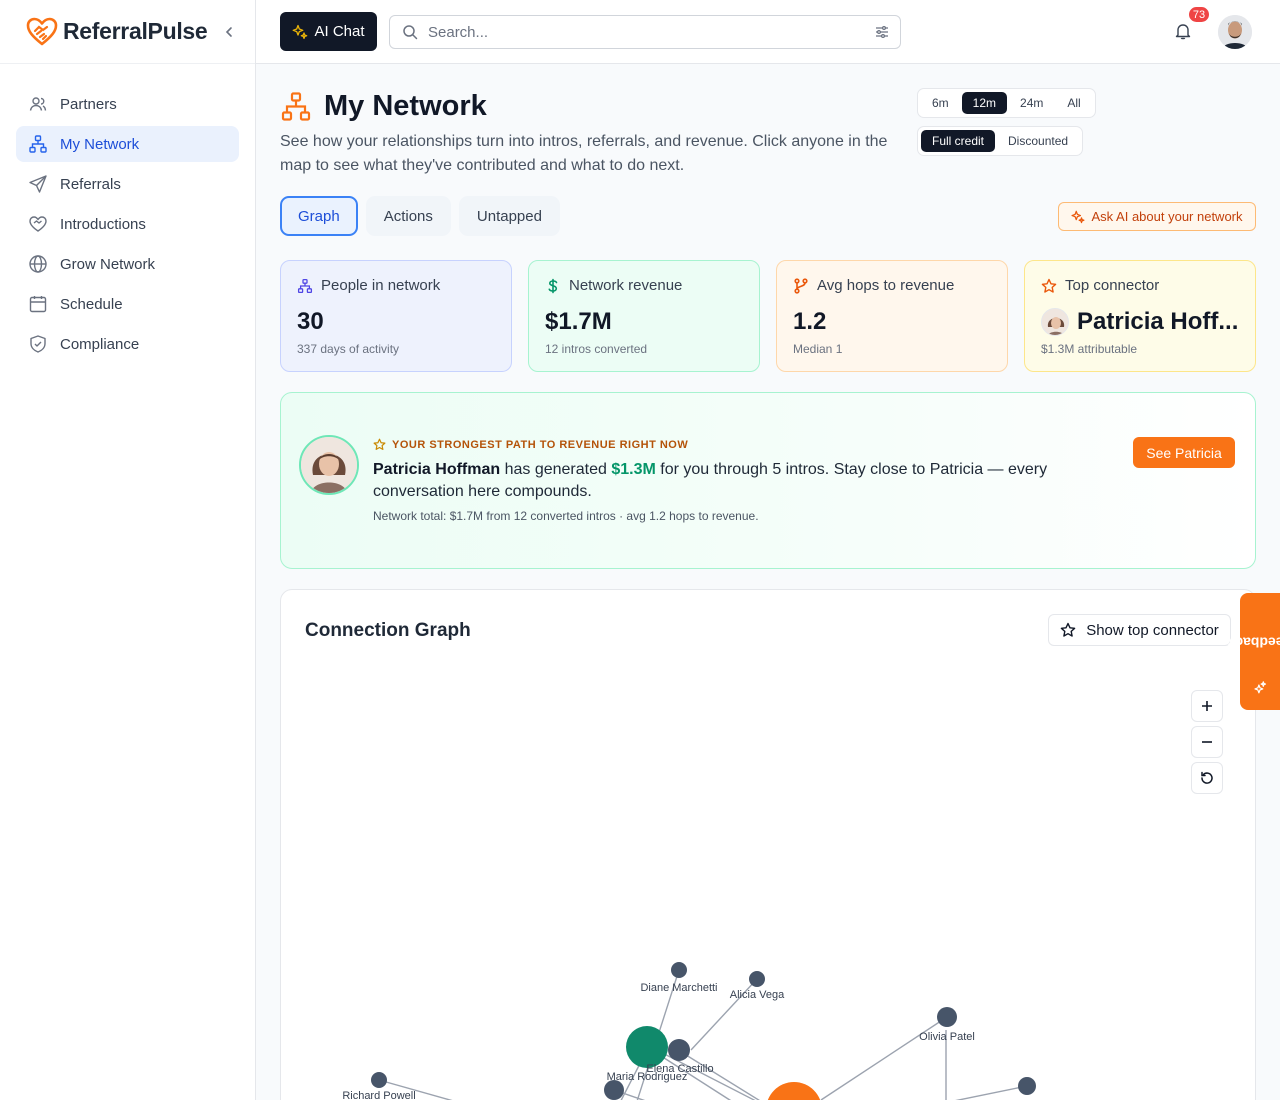 Image resolution: width=1280 pixels, height=1100 pixels. What do you see at coordinates (108, 264) in the screenshot?
I see `sidebar-item-label: Grow Network` at bounding box center [108, 264].